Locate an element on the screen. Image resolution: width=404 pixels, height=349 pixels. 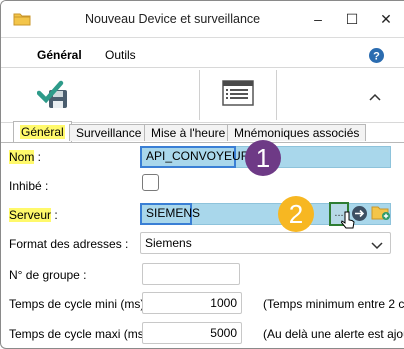
tab-mnemoniques: Mnémoniques associés is located at coordinates (297, 132).